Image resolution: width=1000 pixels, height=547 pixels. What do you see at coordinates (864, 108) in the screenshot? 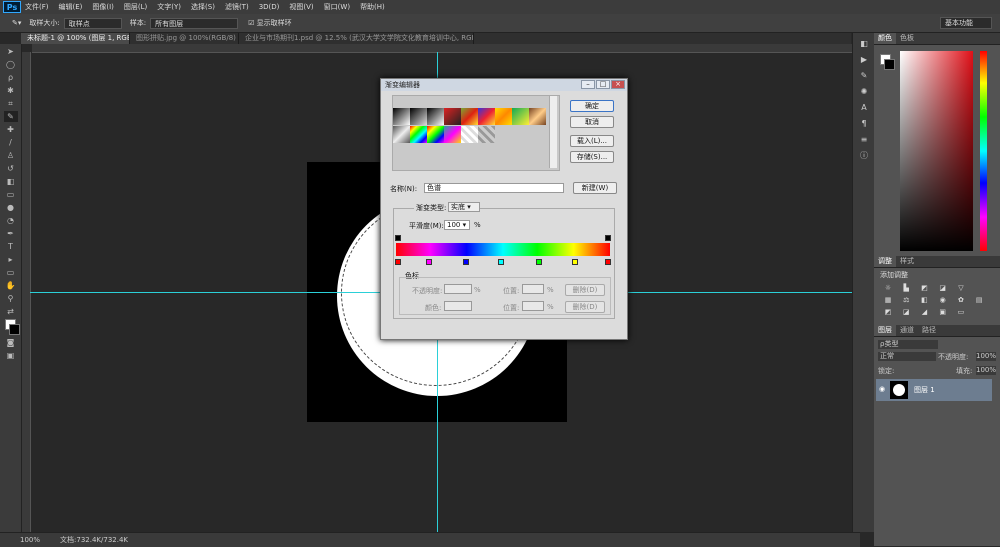
I see `character-icon: A` at bounding box center [864, 108].